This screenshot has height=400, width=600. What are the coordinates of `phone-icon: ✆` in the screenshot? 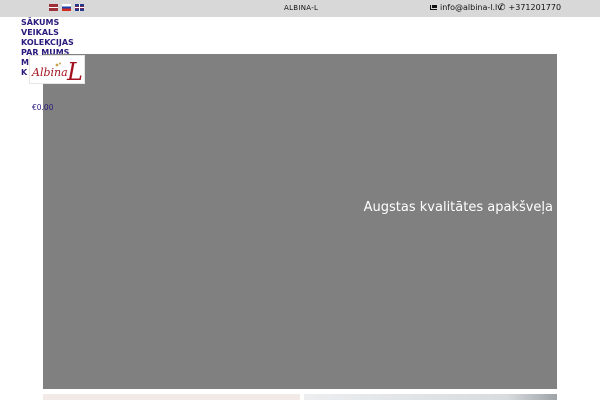 It's located at (502, 7).